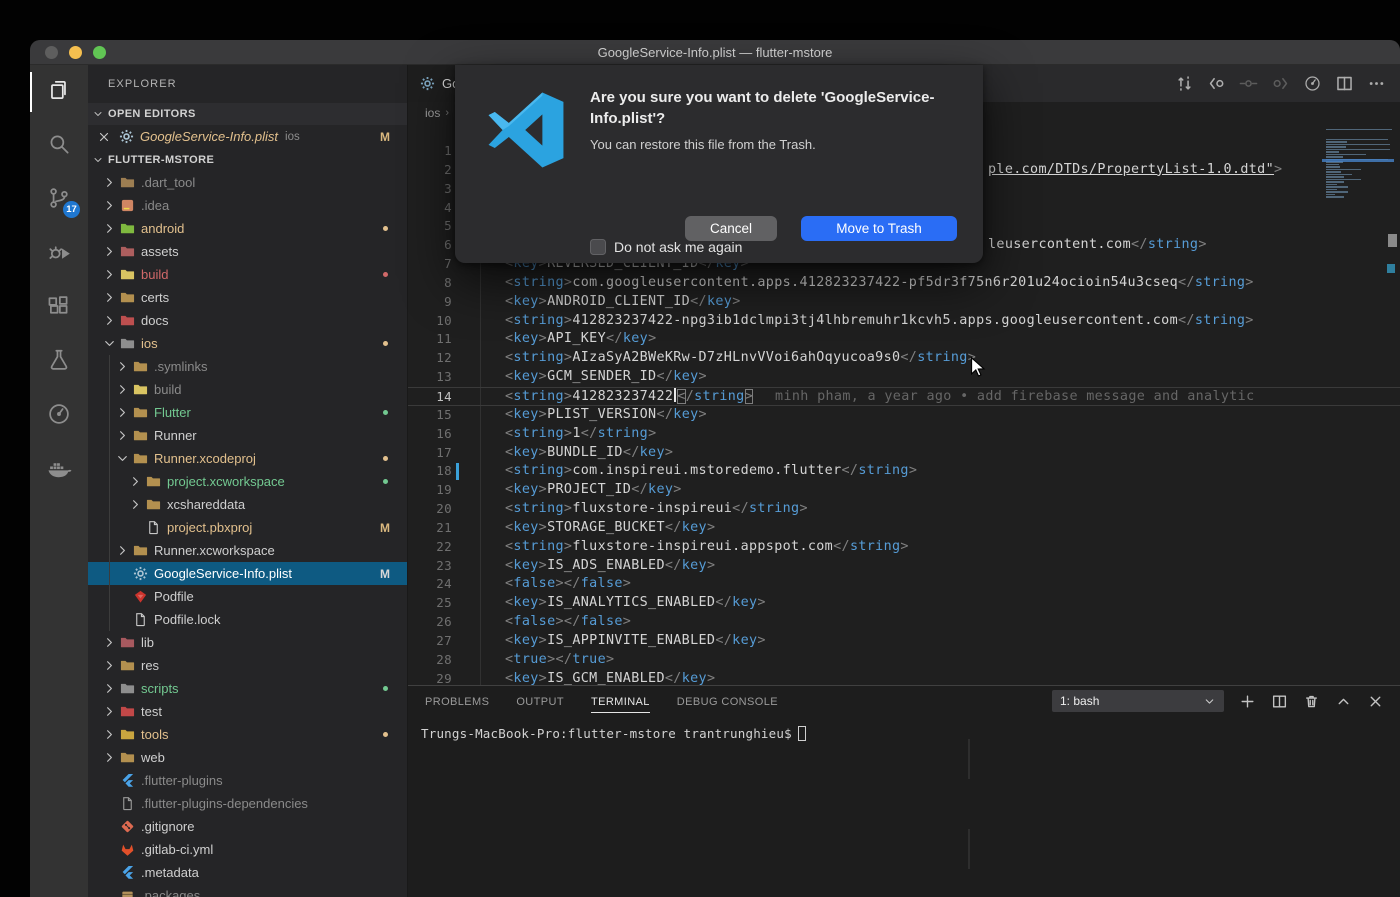 The width and height of the screenshot is (1400, 897). I want to click on tree-item--dart-tool: .dart_tool, so click(247, 182).